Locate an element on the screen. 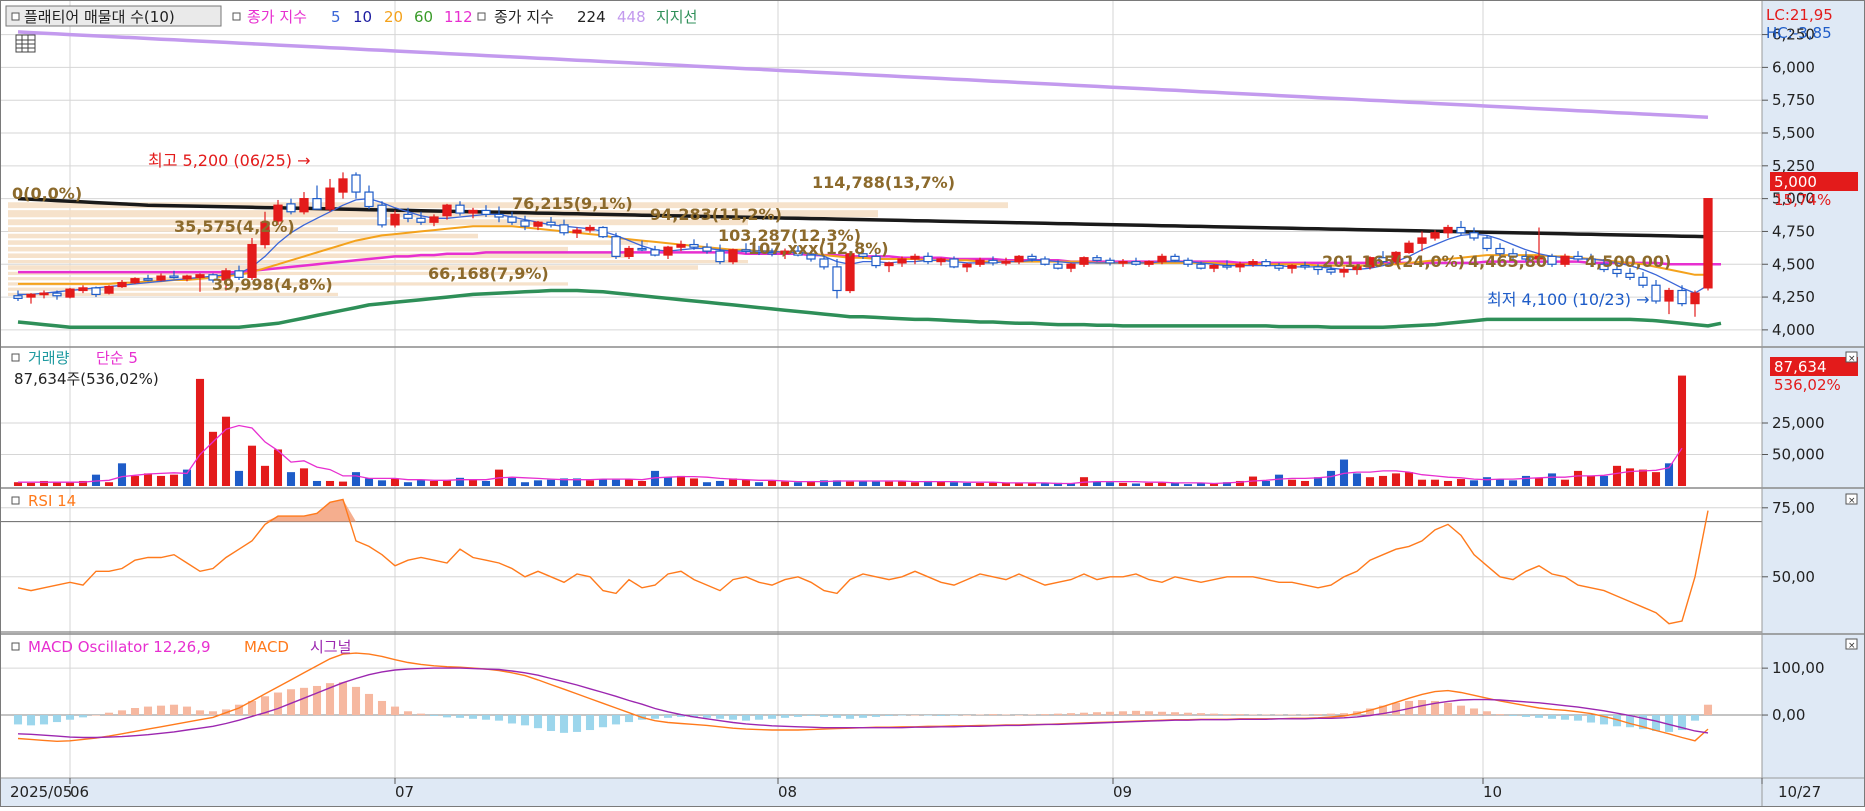 The height and width of the screenshot is (811, 1865). legend-ma10: 10 is located at coordinates (362, 17).